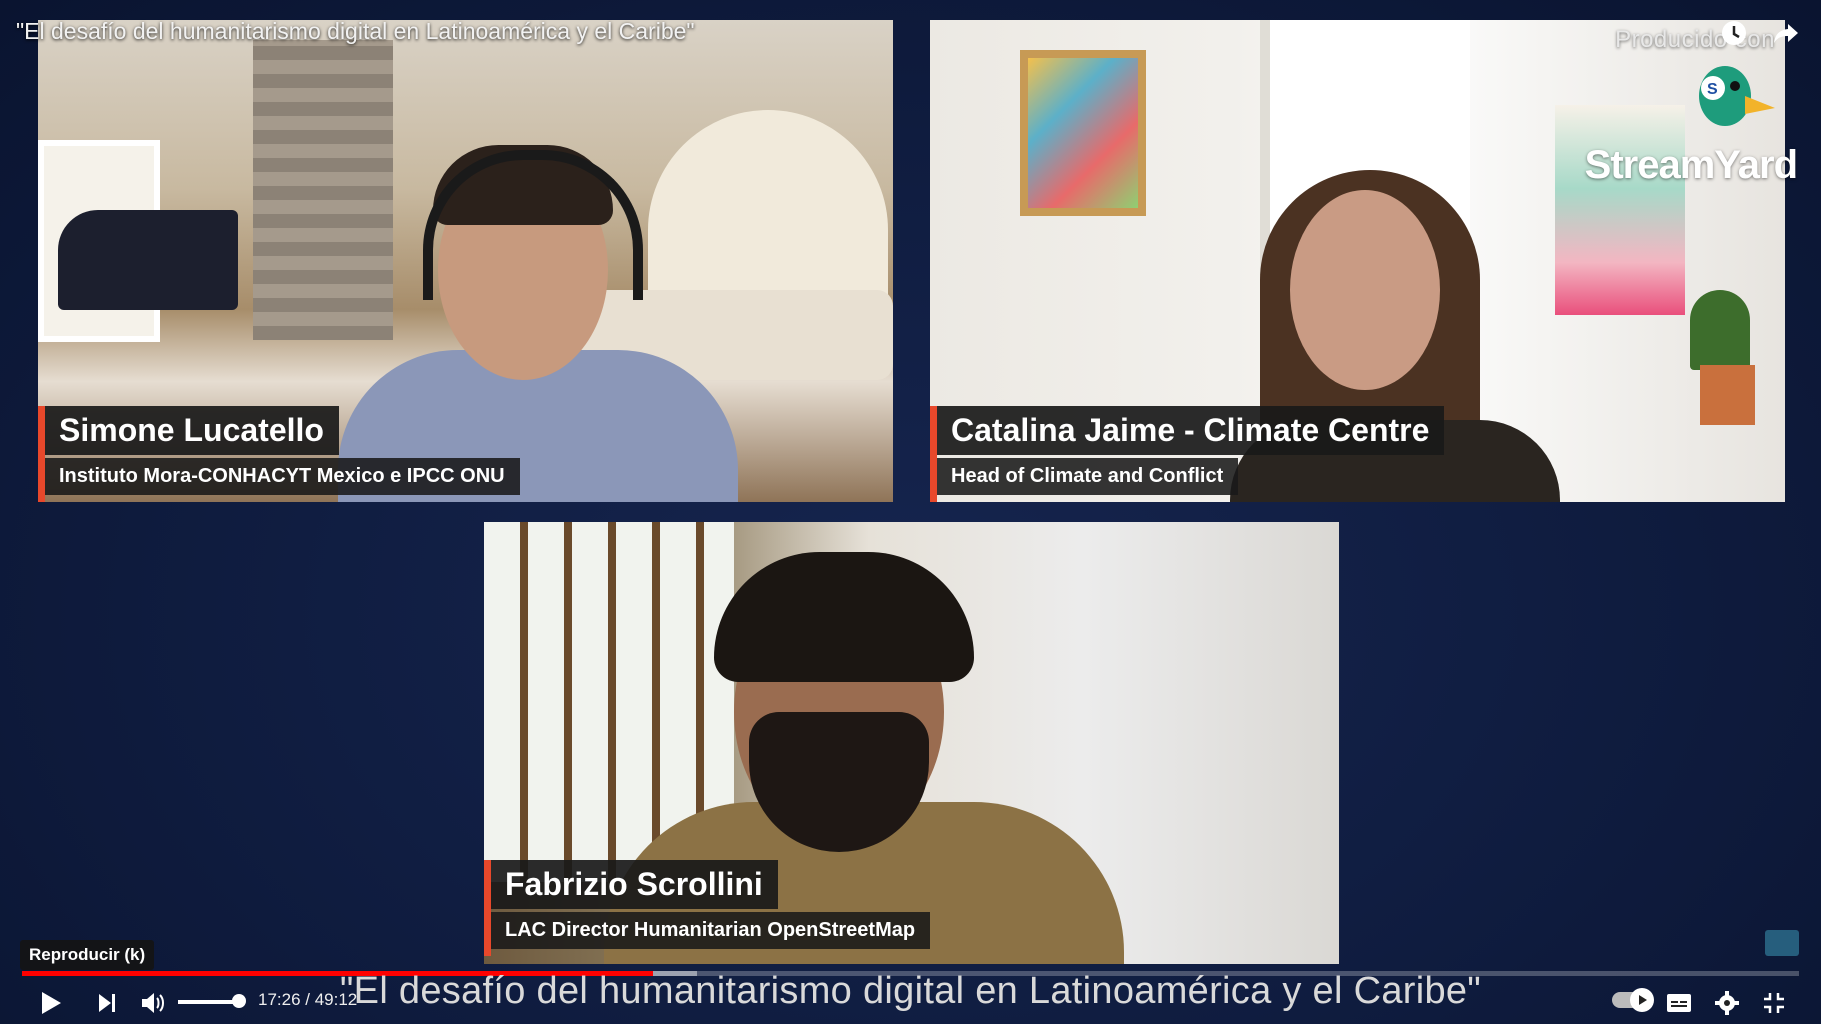  What do you see at coordinates (1727, 395) in the screenshot?
I see `background-pot` at bounding box center [1727, 395].